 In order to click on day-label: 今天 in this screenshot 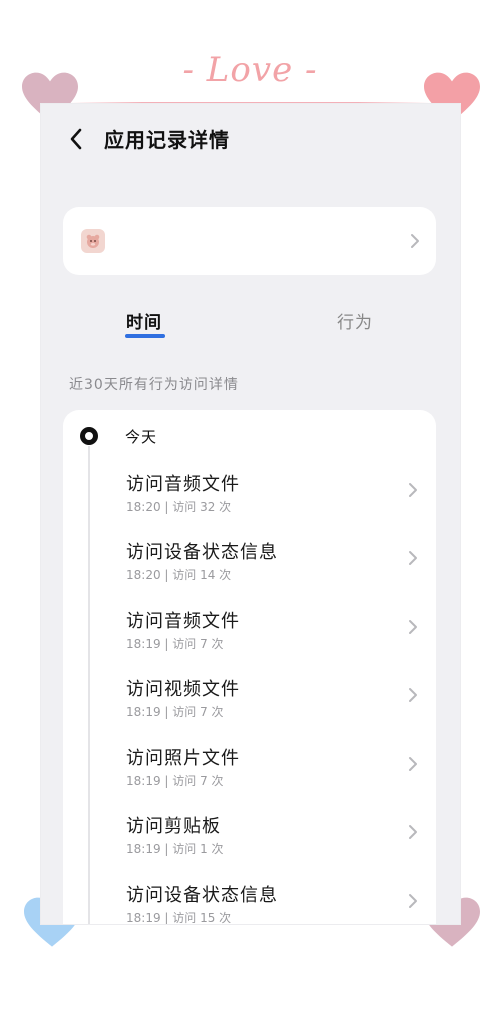, I will do `click(141, 437)`.